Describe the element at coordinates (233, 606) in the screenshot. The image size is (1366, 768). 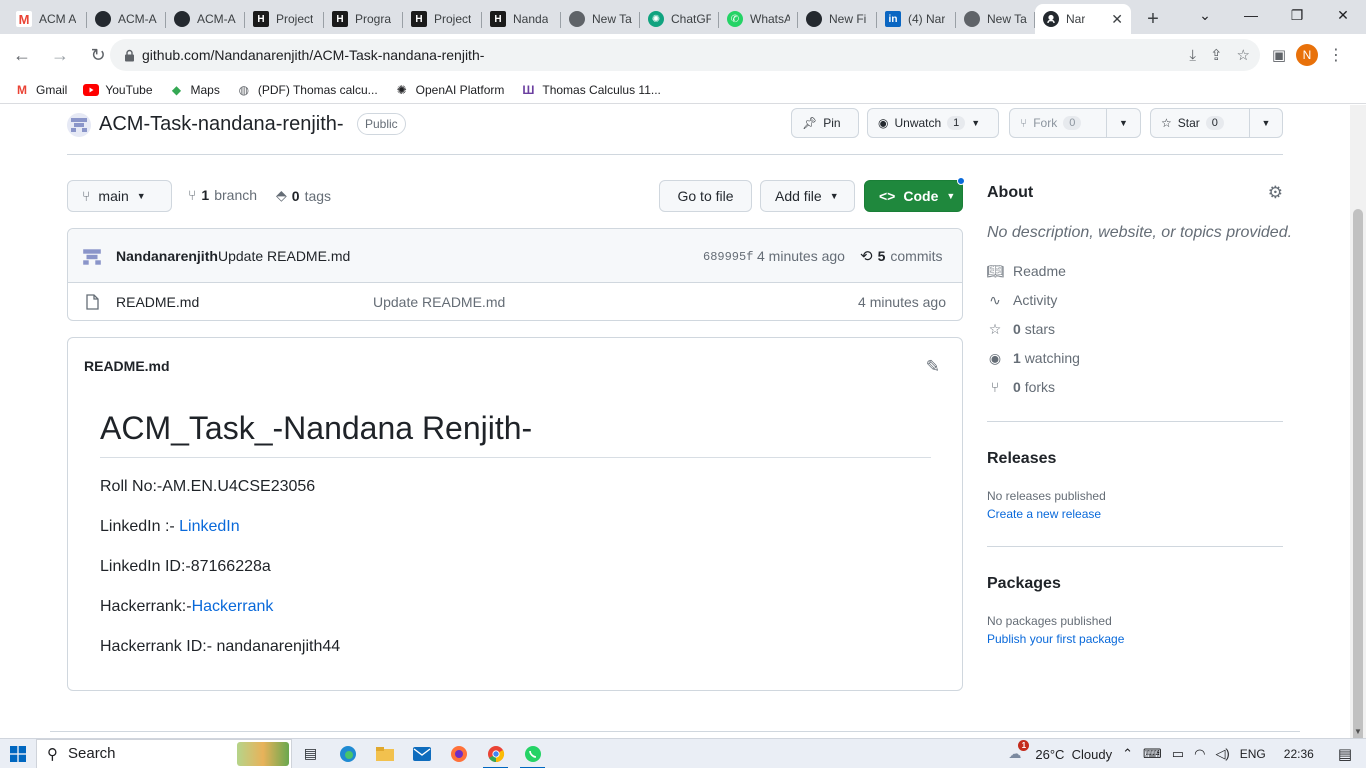
I see `hackerrank-link: Hackerrank` at that location.